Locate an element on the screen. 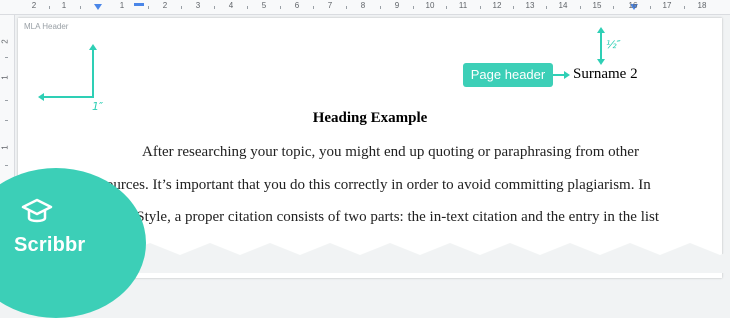 Image resolution: width=730 pixels, height=318 pixels. arrow-left-icon is located at coordinates (41, 97).